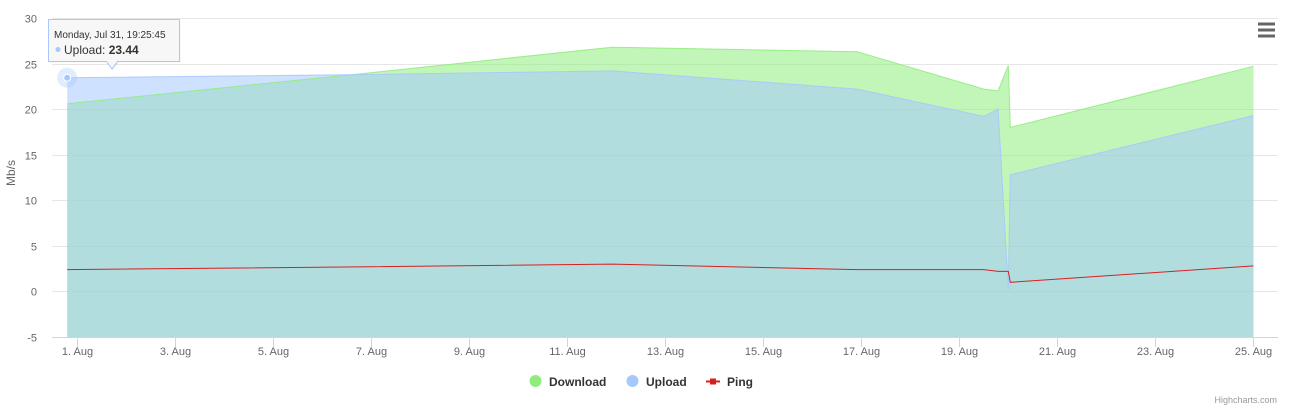 The width and height of the screenshot is (1292, 416). What do you see at coordinates (124, 50) in the screenshot?
I see `tooltip-value: 23.44` at bounding box center [124, 50].